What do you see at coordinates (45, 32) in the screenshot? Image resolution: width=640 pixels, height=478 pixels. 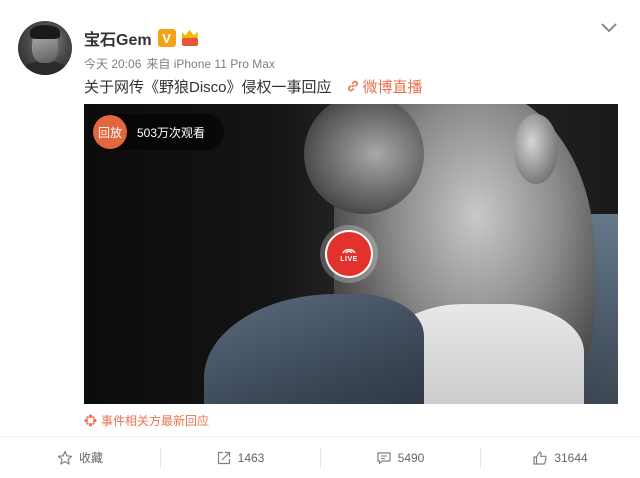 I see `avatar-hair` at bounding box center [45, 32].